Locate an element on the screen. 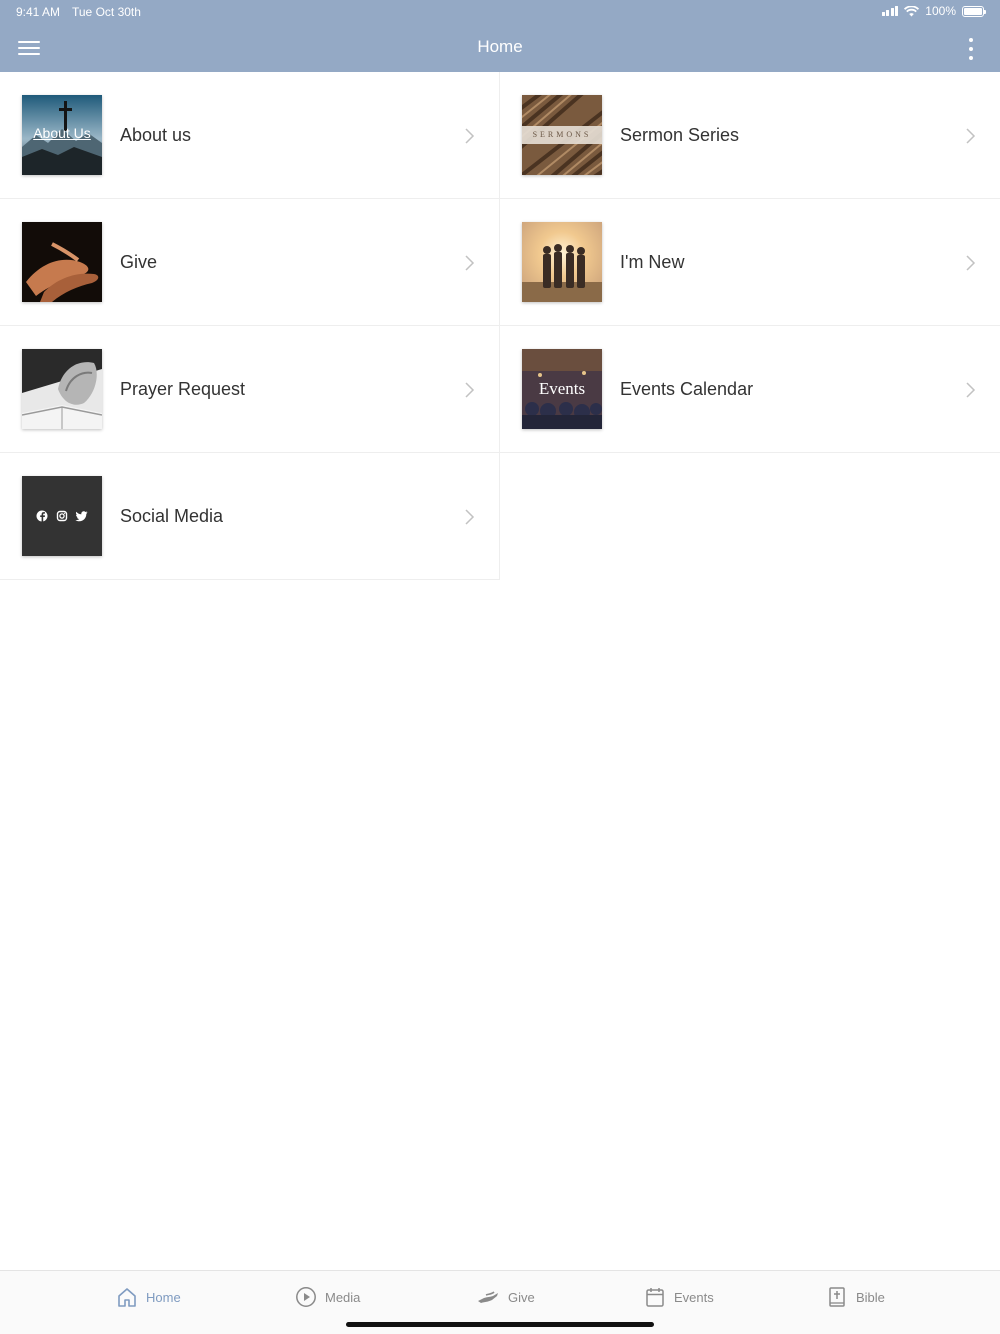 The width and height of the screenshot is (1000, 1334). play-circle-icon is located at coordinates (306, 1297).